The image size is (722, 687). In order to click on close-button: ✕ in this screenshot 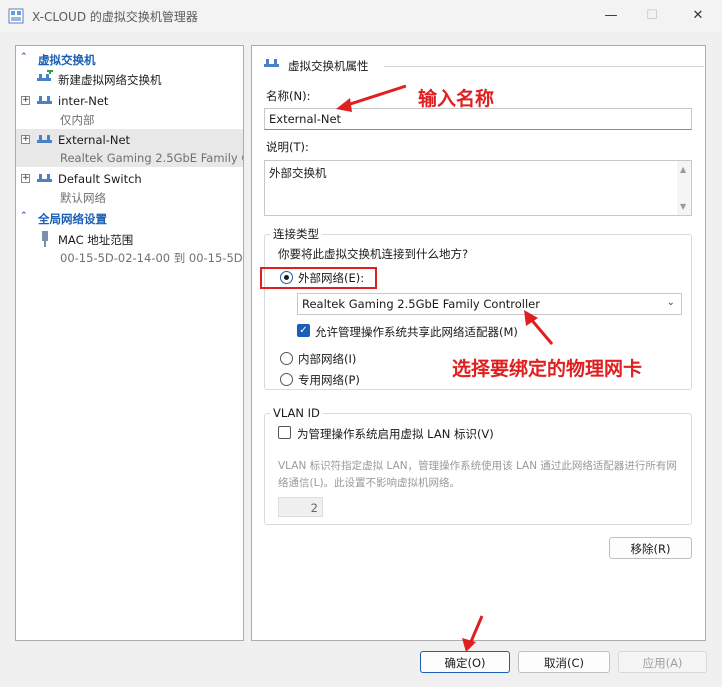, I will do `click(698, 15)`.